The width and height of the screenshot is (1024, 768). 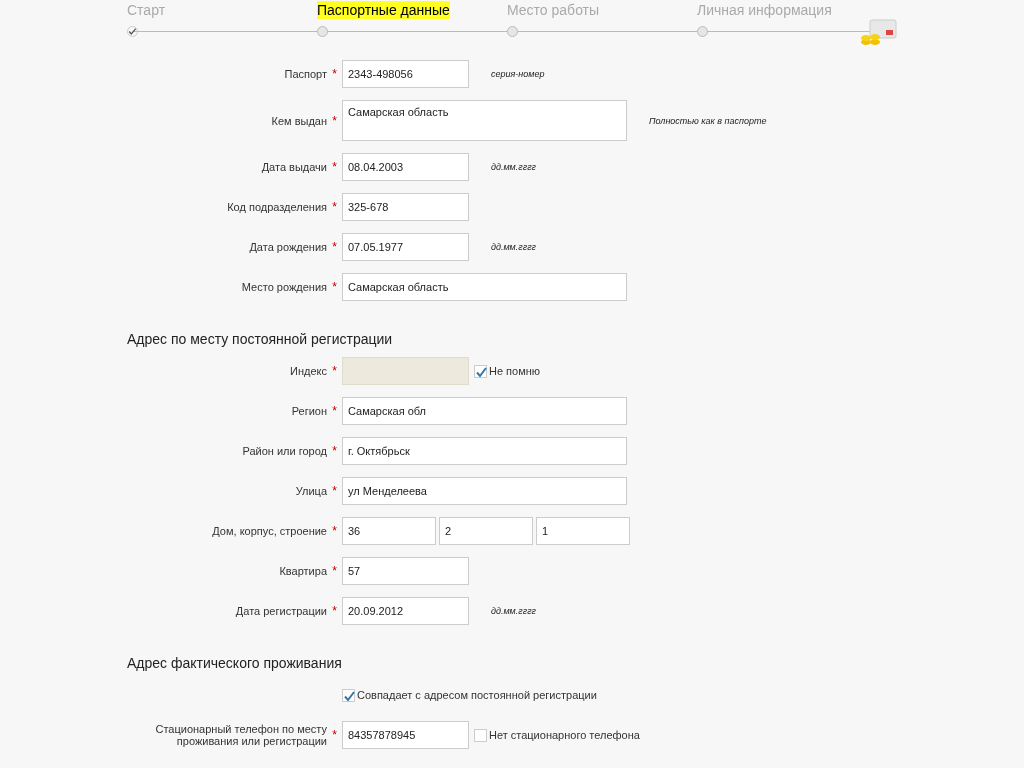 I want to click on input-field: 36, so click(x=389, y=531).